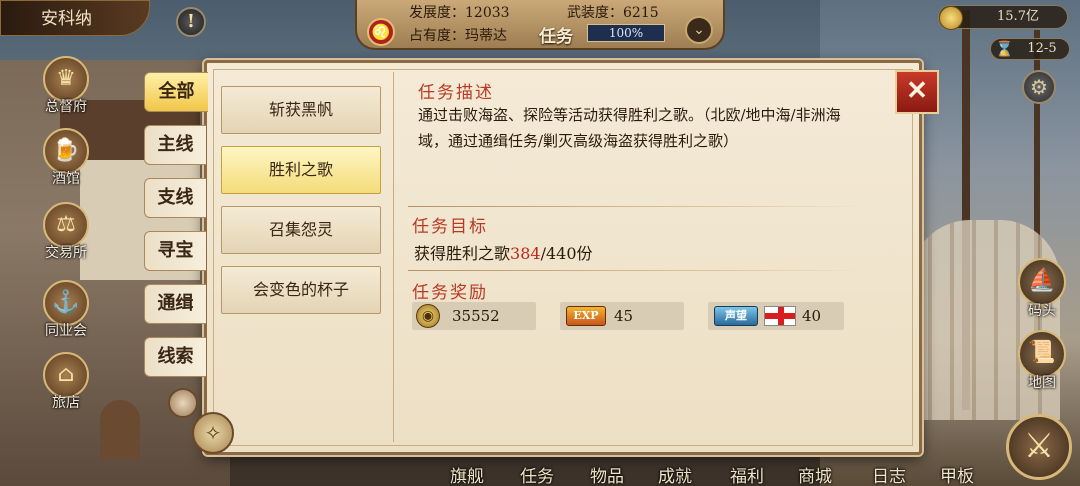 The height and width of the screenshot is (486, 1080). What do you see at coordinates (381, 32) in the screenshot?
I see `venice-lion-flag-icon: ♌` at bounding box center [381, 32].